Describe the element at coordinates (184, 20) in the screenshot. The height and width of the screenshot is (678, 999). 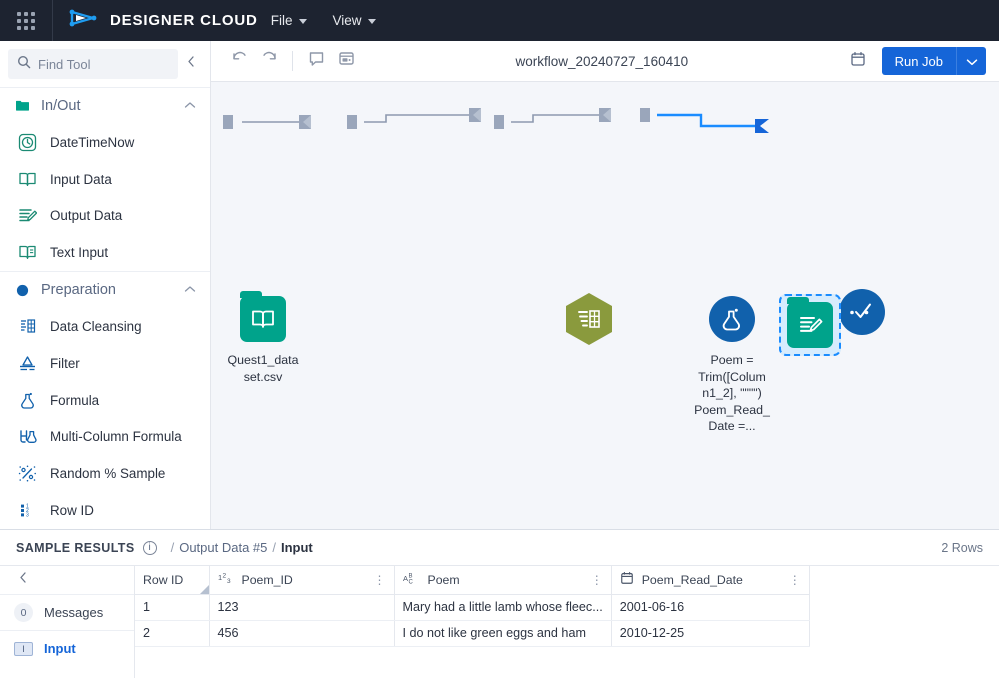
I see `brand-title: DESIGNER CLOUD` at that location.